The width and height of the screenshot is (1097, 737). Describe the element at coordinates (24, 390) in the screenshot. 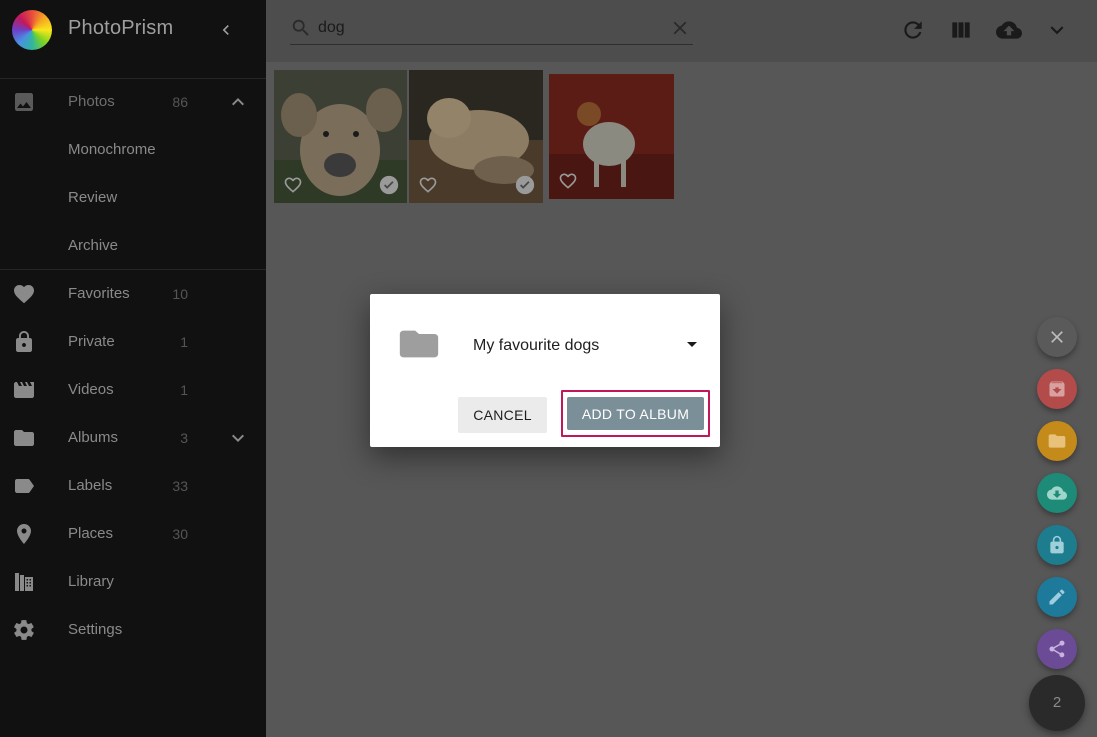

I see `movie-icon` at that location.